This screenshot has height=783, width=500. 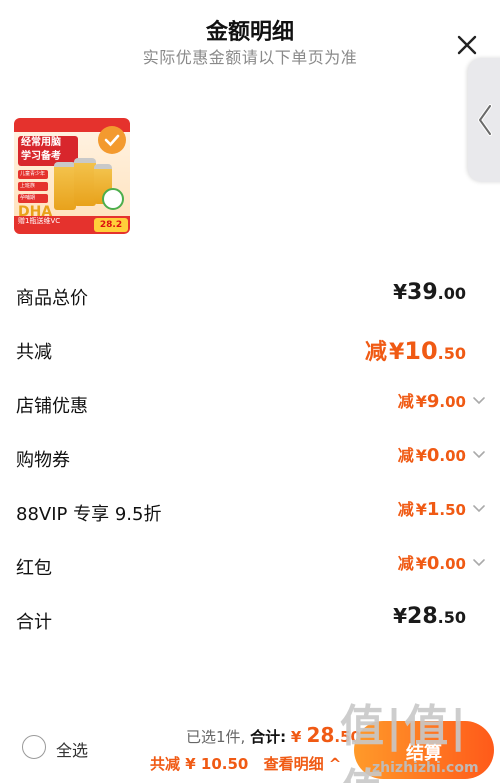 I want to click on row-label: 购物券, so click(x=43, y=460).